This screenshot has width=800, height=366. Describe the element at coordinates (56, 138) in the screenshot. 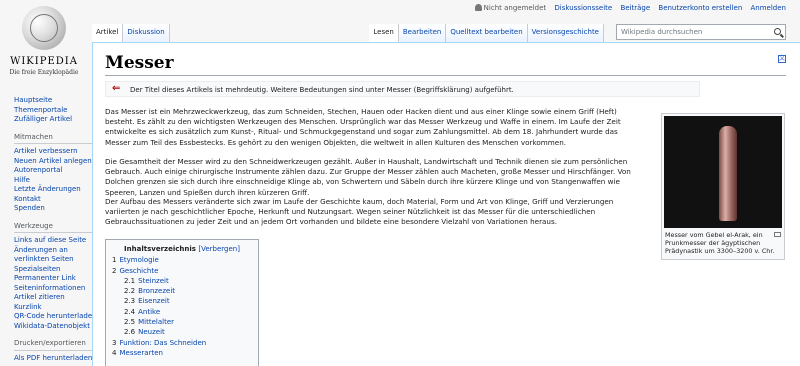

I see `sidebar-heading-mitmachen: Mitmachen` at that location.